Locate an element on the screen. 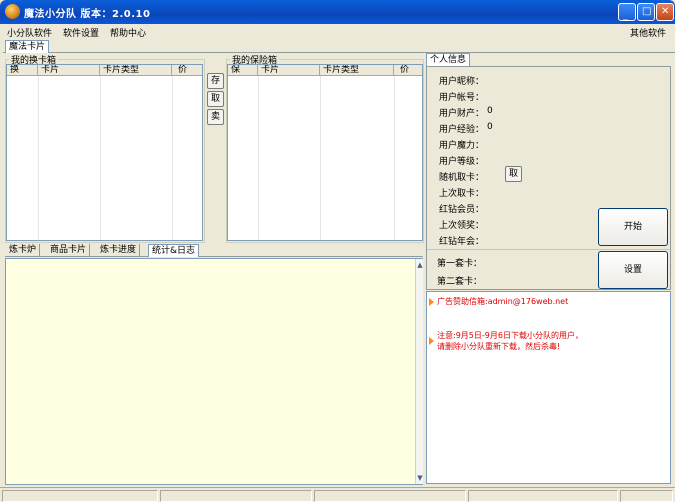 This screenshot has height=502, width=675. log-scrollbar: ▲ ▼ is located at coordinates (419, 371).